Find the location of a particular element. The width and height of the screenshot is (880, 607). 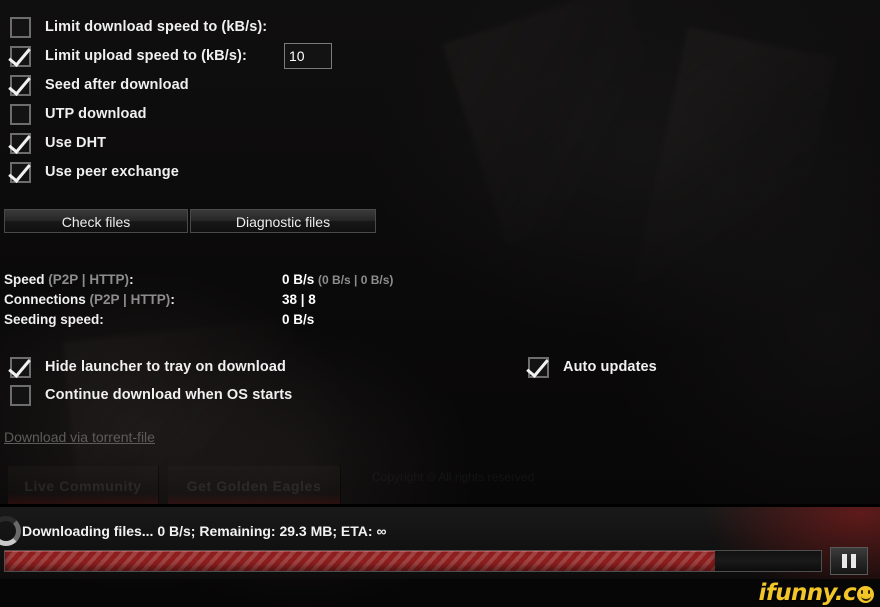

checkbox-row-limit-download-speed: Limit download speed to (kB/s): is located at coordinates (138, 27).